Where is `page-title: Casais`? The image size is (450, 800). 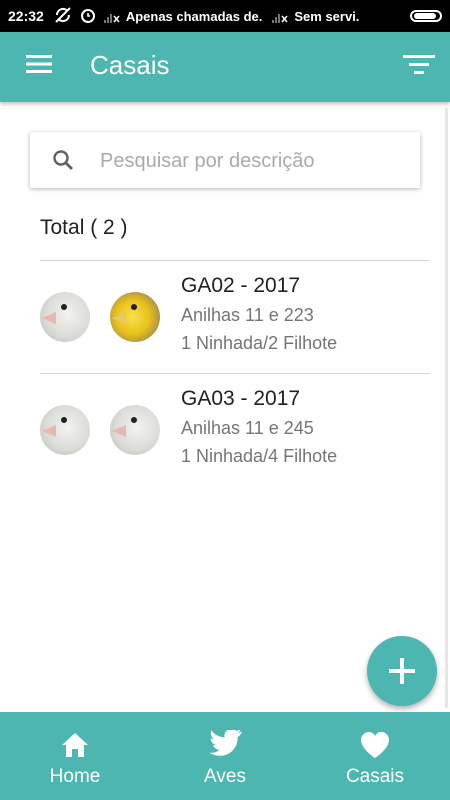 page-title: Casais is located at coordinates (130, 65).